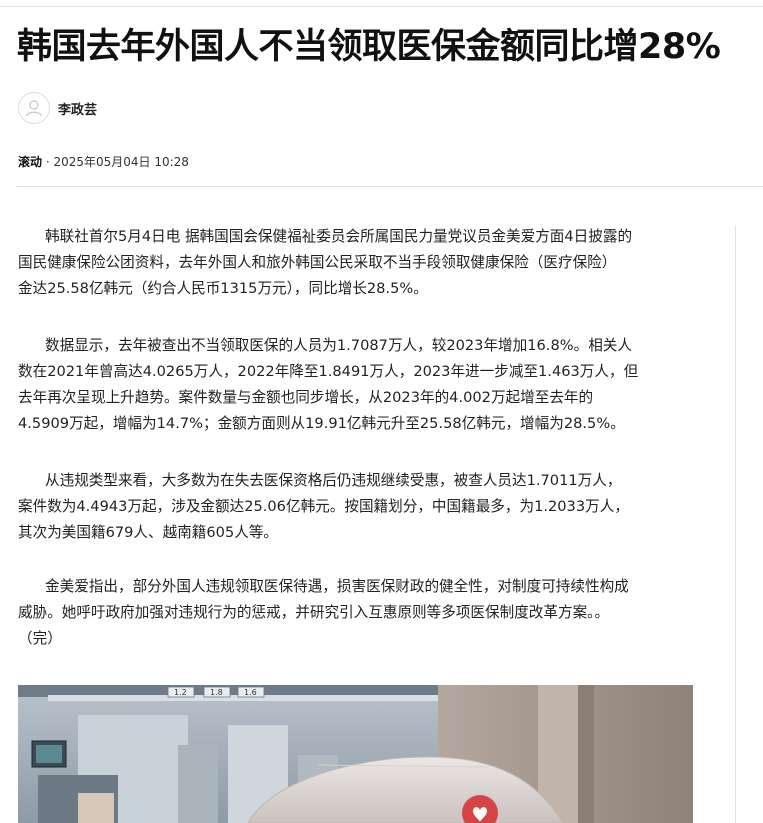 This screenshot has width=763, height=823. I want to click on sign-label: 1.6, so click(250, 692).